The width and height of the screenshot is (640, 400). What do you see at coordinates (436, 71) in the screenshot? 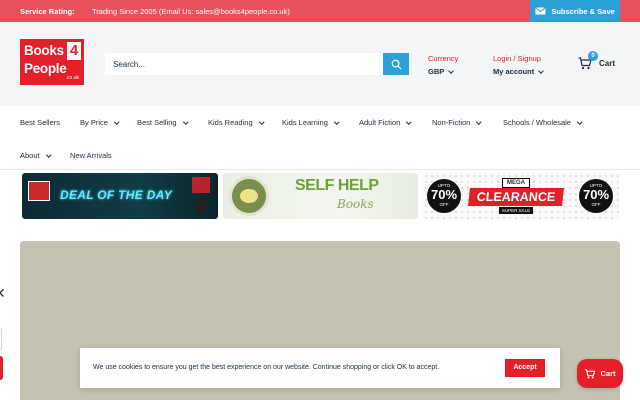
I see `currency-value: GBP` at bounding box center [436, 71].